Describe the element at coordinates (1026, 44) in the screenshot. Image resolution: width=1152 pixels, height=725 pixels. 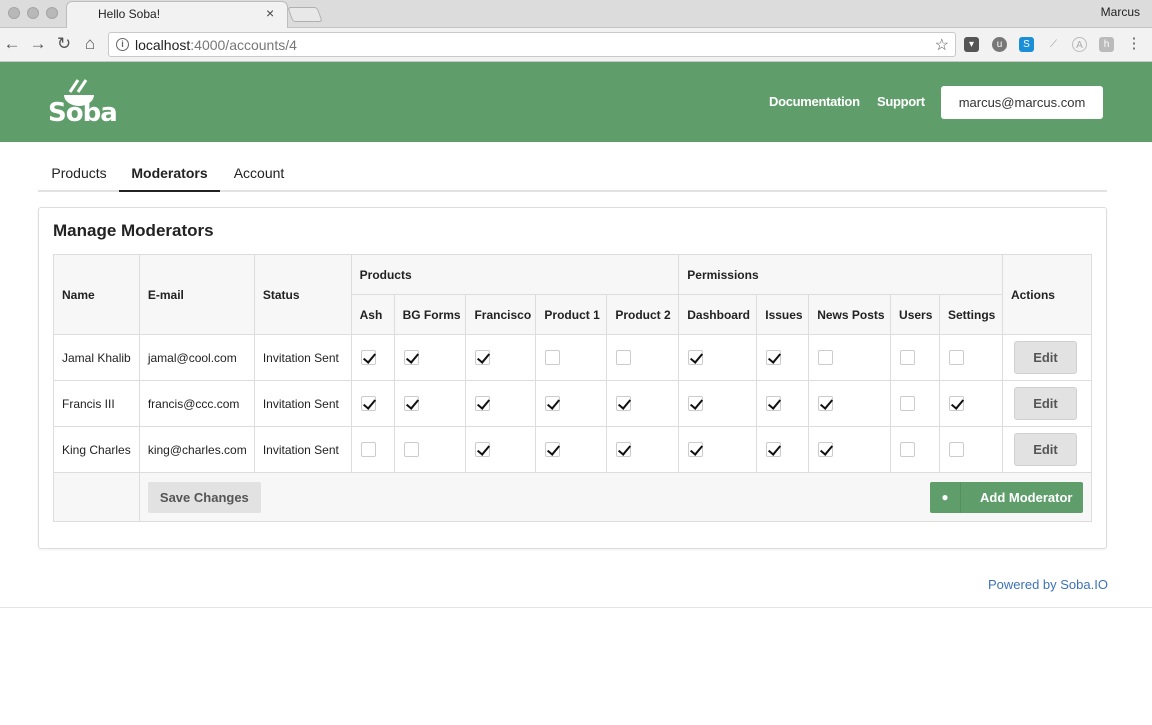
I see `skype-extension-icon: S` at that location.